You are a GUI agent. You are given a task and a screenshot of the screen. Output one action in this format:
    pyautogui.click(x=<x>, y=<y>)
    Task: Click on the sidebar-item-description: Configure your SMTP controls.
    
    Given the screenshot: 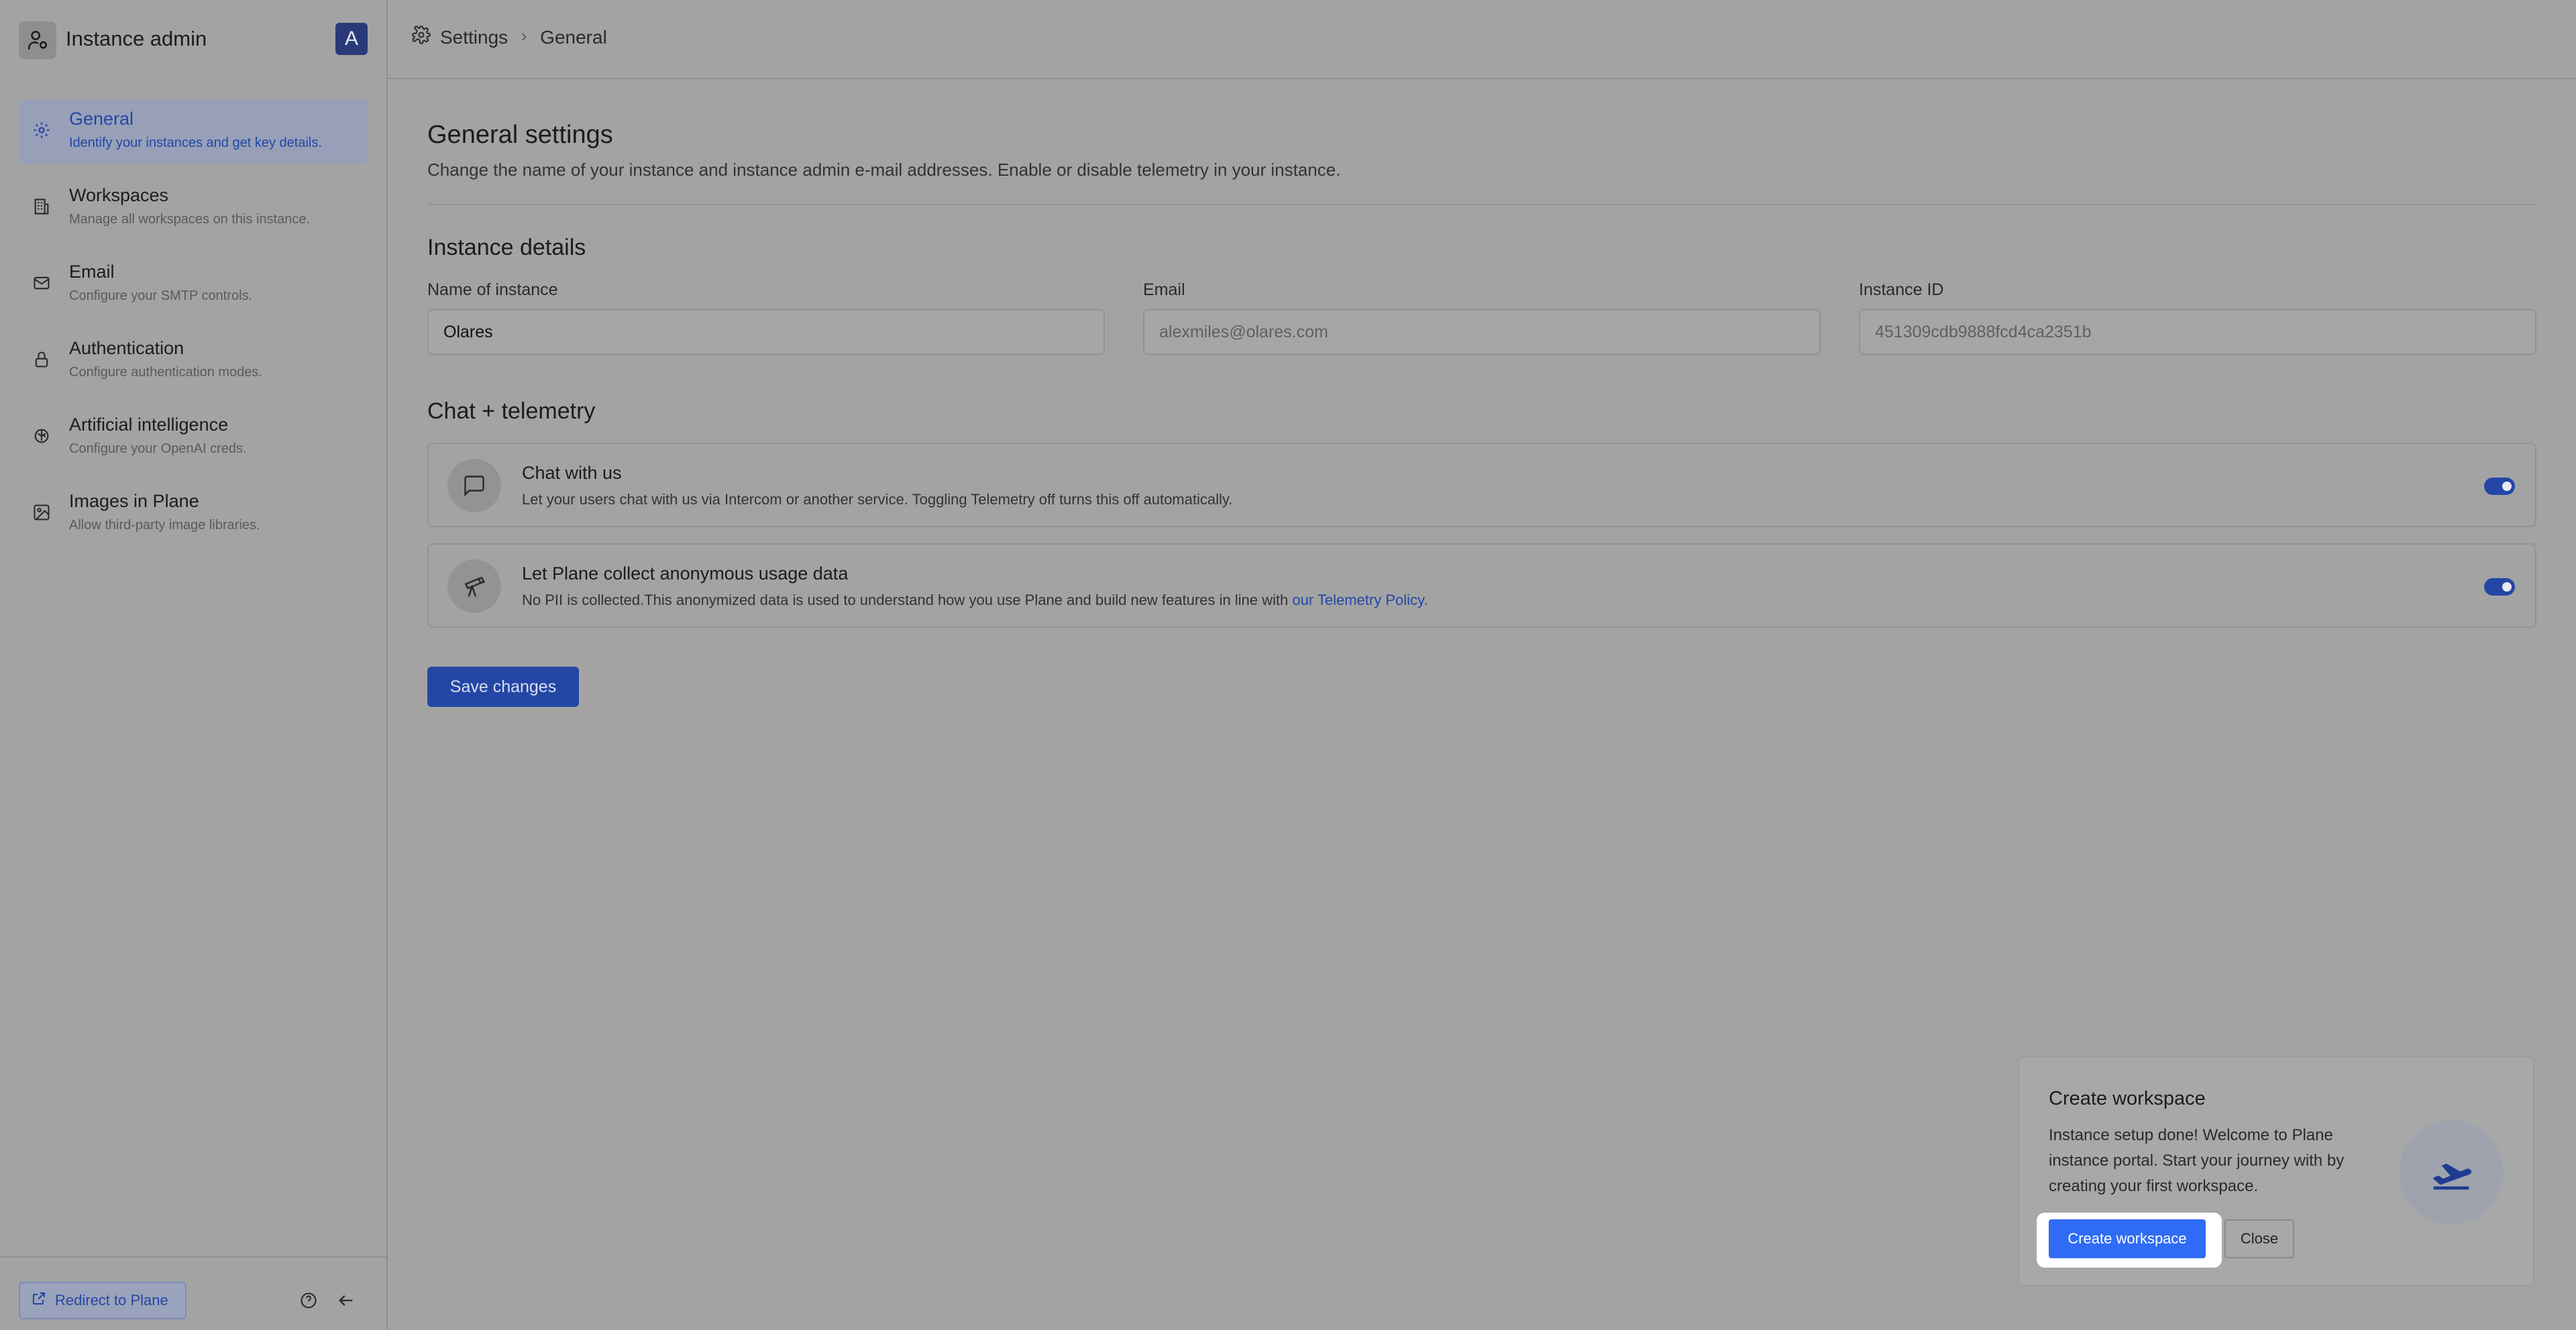 What is the action you would take?
    pyautogui.click(x=161, y=295)
    